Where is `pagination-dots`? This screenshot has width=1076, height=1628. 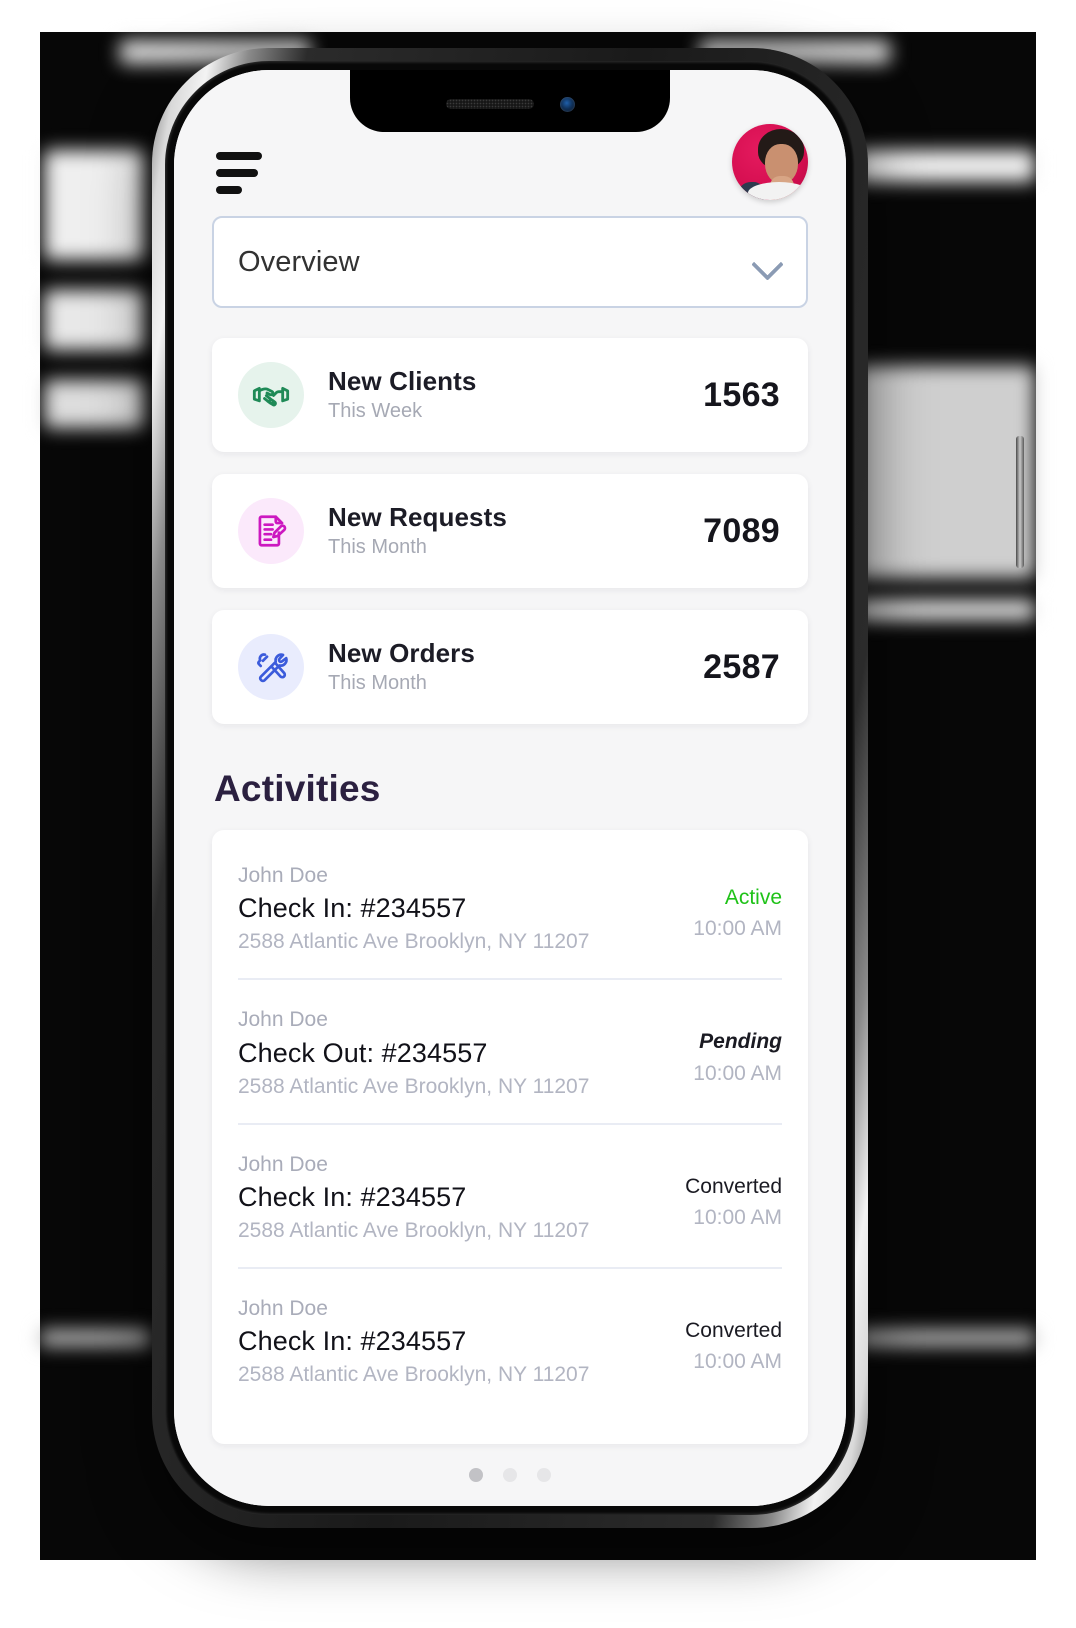
pagination-dots is located at coordinates (510, 1475).